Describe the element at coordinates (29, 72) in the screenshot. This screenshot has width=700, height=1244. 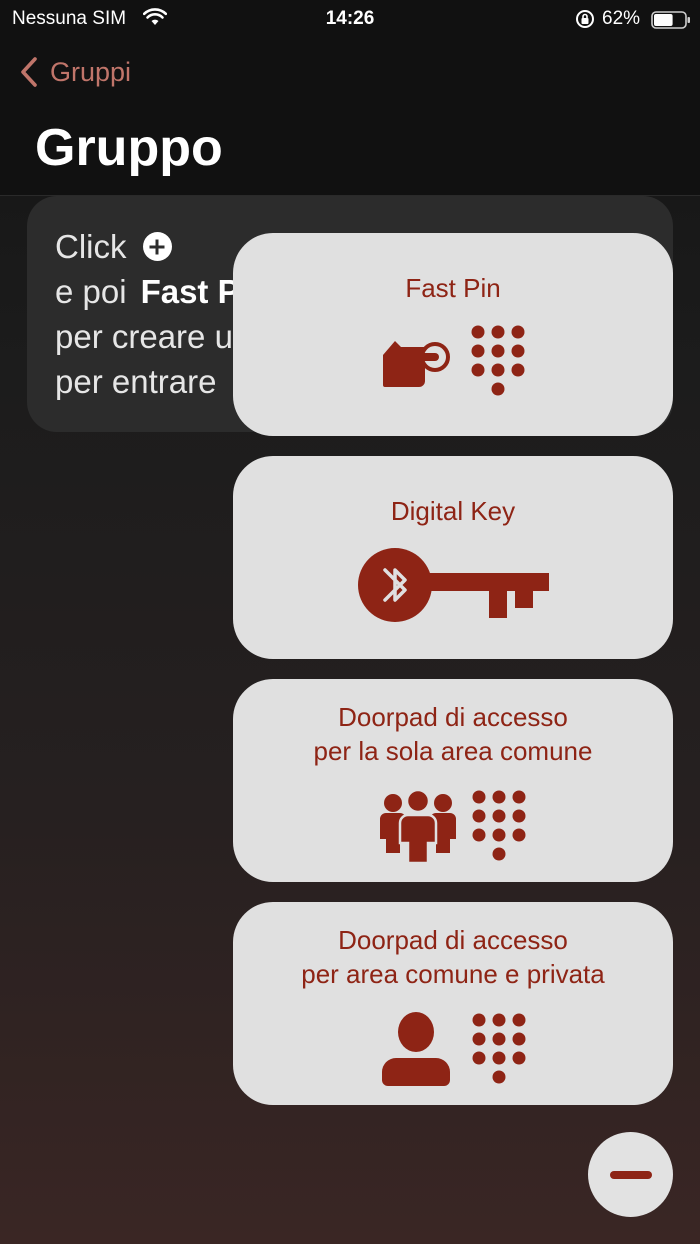
I see `chevron-left-icon` at that location.